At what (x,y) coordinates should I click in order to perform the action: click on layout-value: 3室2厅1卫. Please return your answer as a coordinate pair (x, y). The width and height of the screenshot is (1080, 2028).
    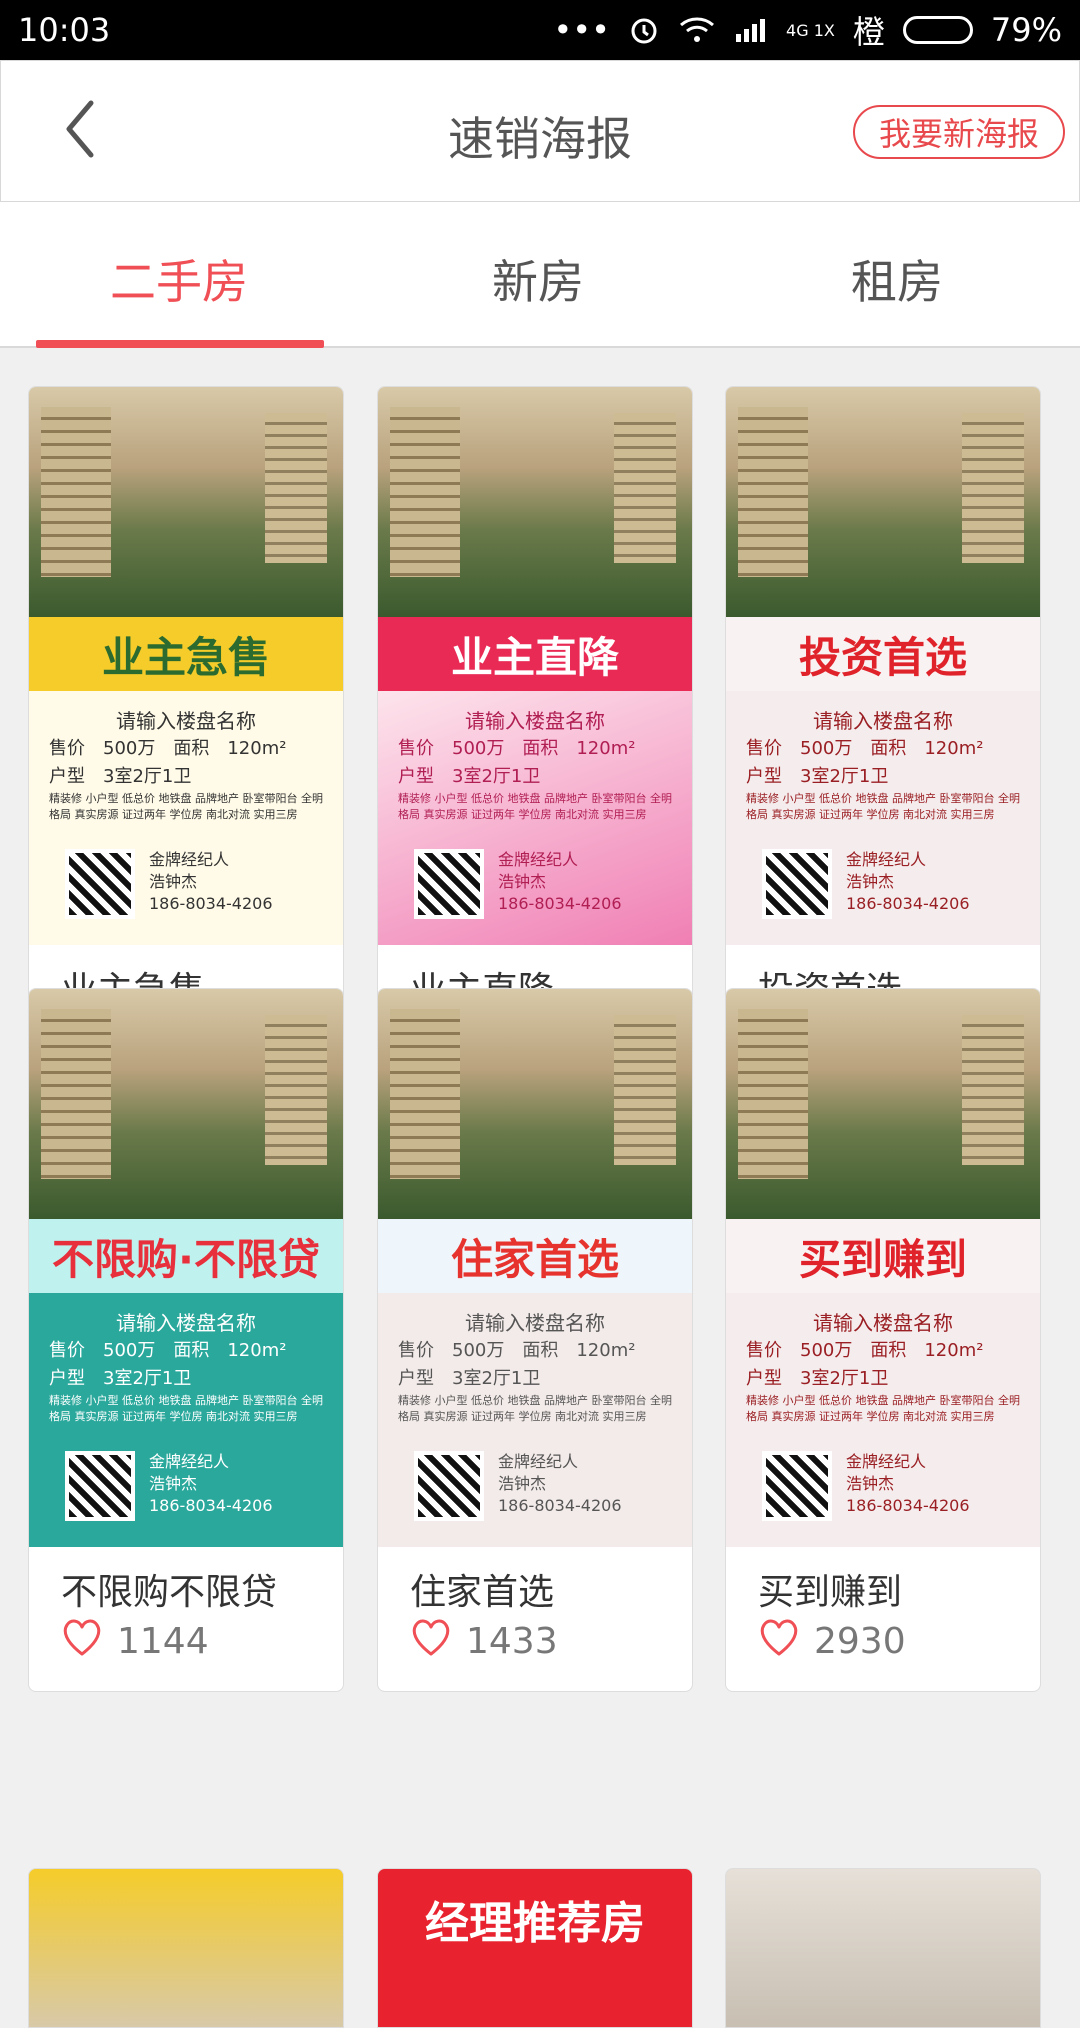
    Looking at the image, I should click on (147, 1378).